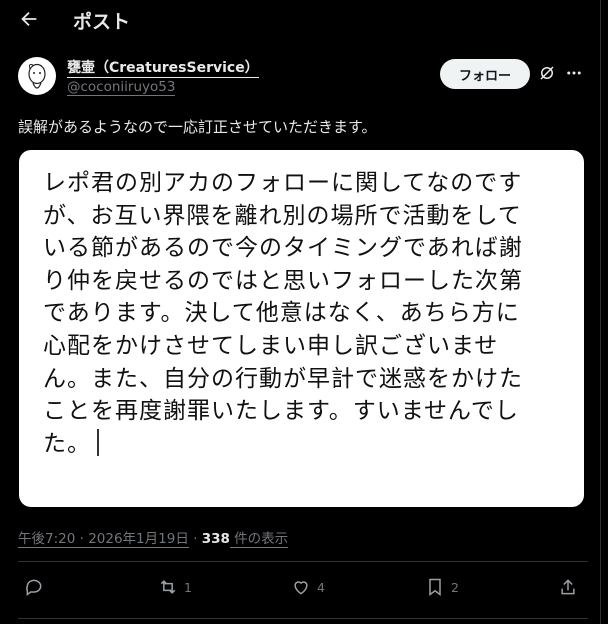 This screenshot has width=608, height=624. What do you see at coordinates (442, 587) in the screenshot?
I see `bookmark-button: 2` at bounding box center [442, 587].